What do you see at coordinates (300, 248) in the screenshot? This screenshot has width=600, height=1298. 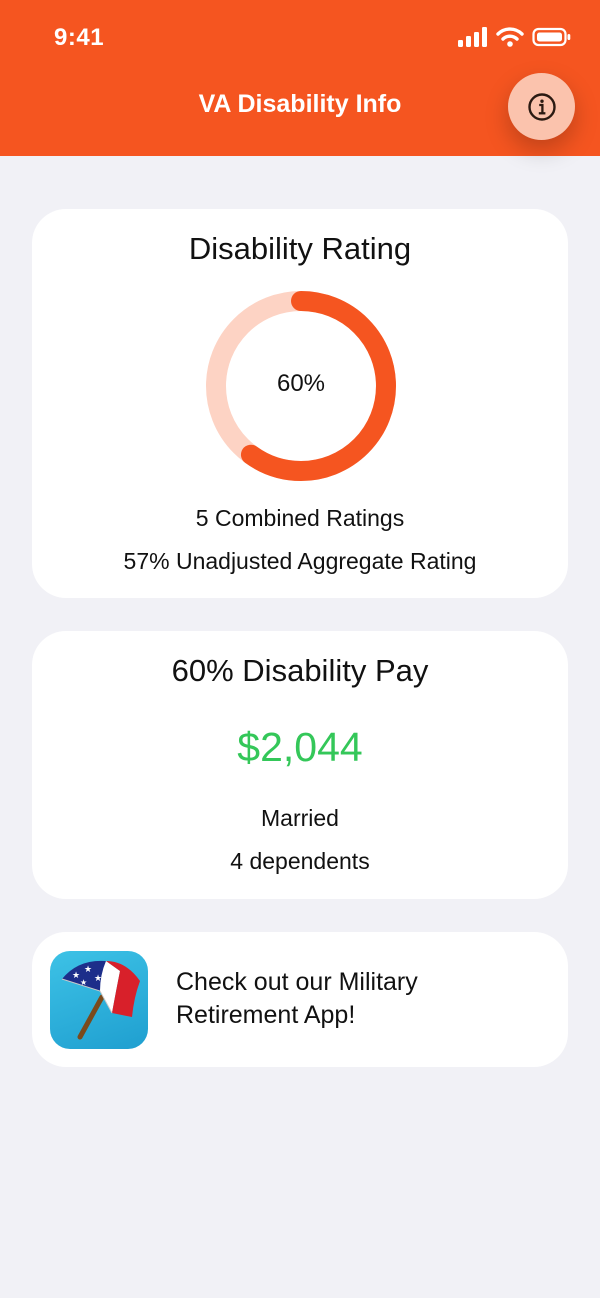 I see `rating-card-title: Disability Rating` at bounding box center [300, 248].